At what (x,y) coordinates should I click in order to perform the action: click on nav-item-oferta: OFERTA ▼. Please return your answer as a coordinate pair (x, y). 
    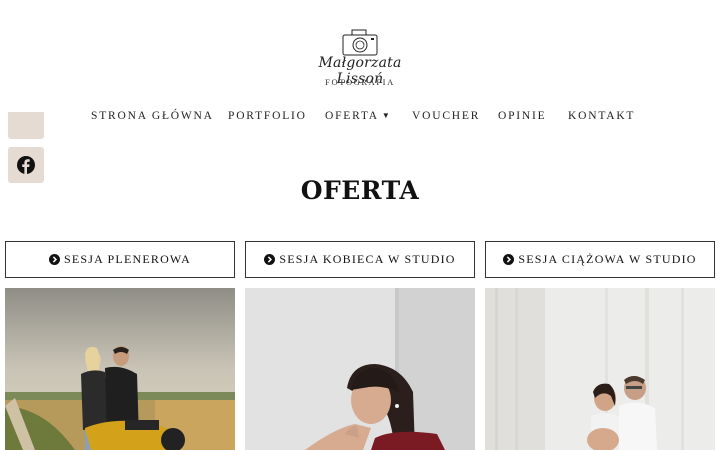
    Looking at the image, I should click on (358, 116).